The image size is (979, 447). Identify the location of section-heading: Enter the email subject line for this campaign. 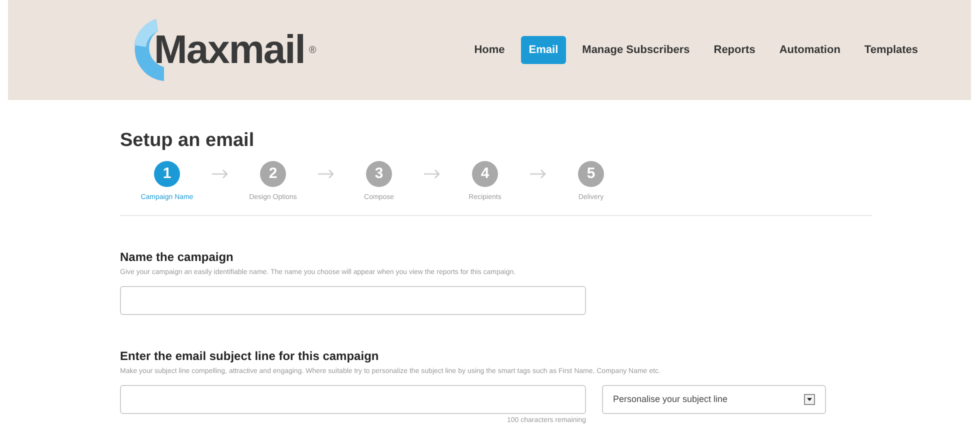
(250, 356).